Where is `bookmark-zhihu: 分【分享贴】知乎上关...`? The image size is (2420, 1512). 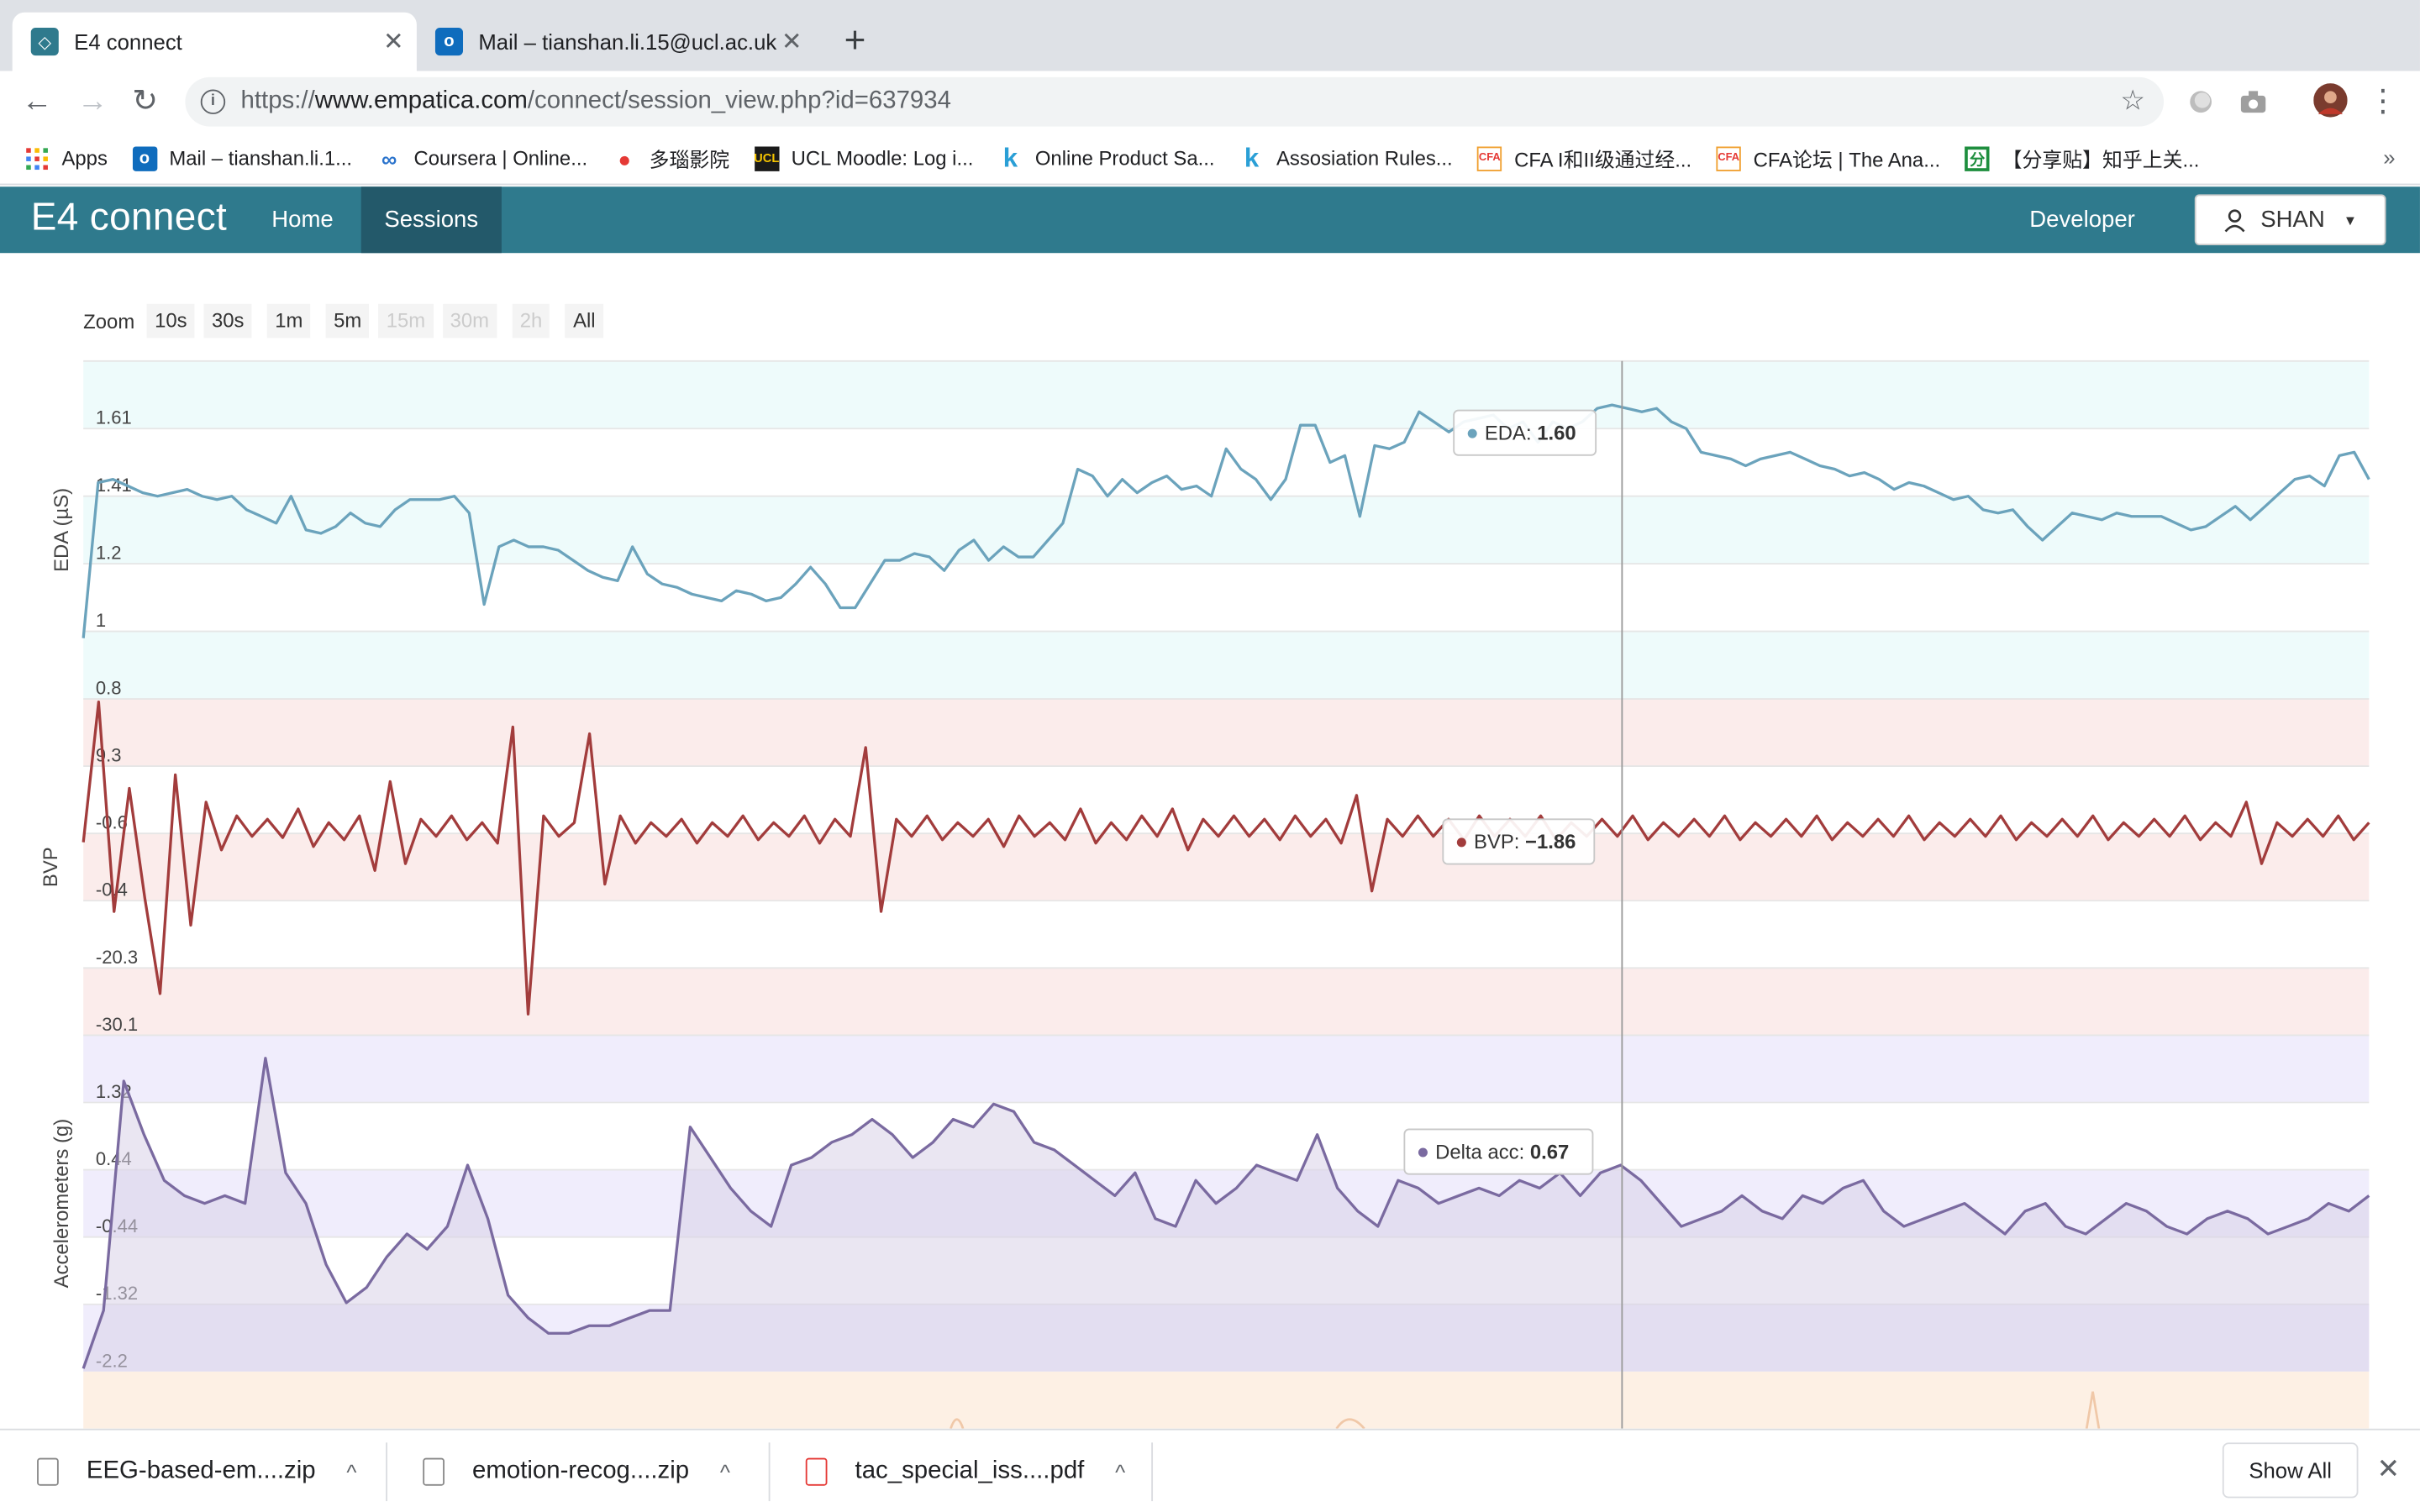
bookmark-zhihu: 分【分享贴】知乎上关... is located at coordinates (2083, 158).